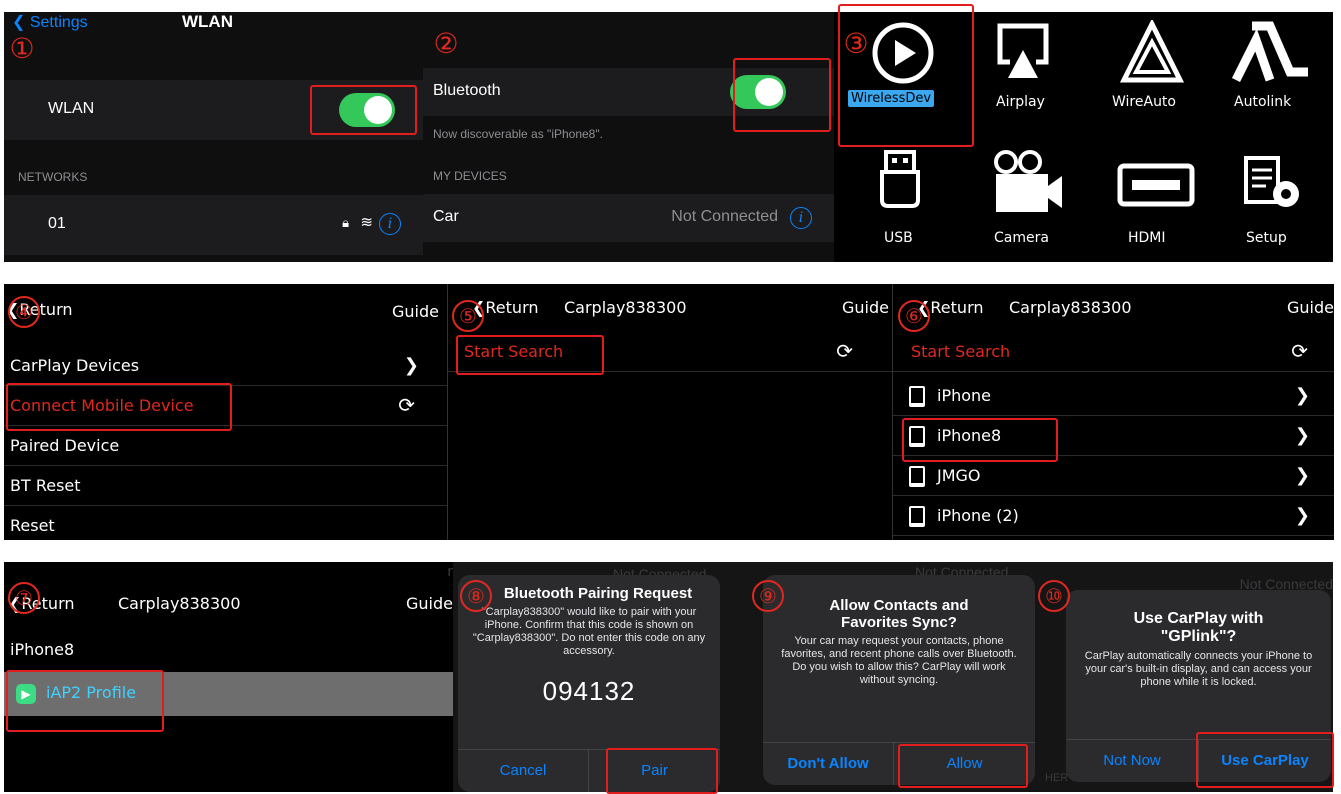 This screenshot has width=1341, height=794. I want to click on alert-title: Use CarPlay with "GPlink"?, so click(1198, 627).